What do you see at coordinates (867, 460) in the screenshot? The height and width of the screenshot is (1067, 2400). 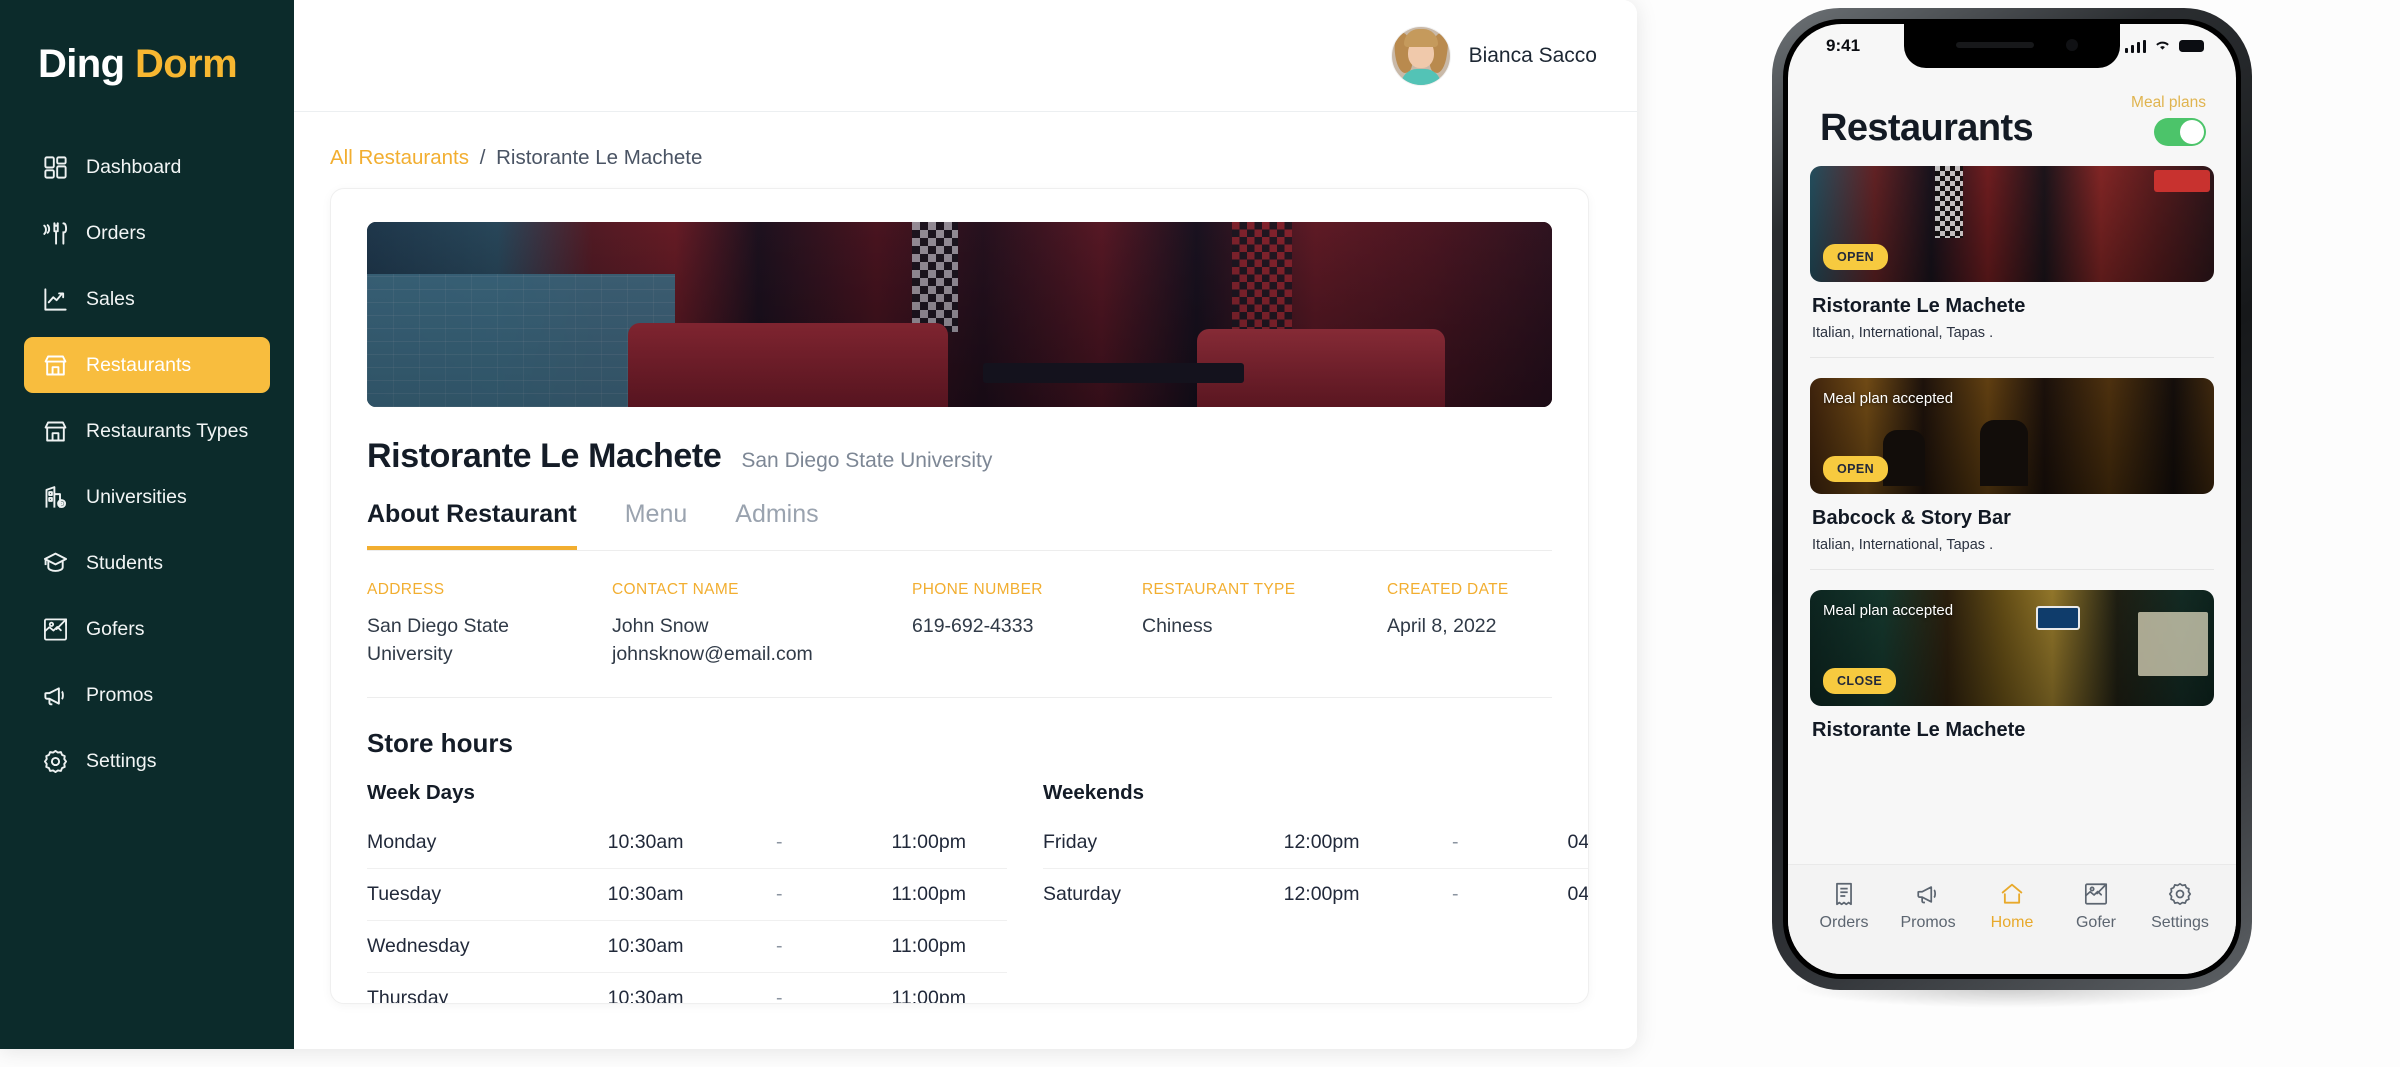 I see `restaurant-university: San Diego State University` at bounding box center [867, 460].